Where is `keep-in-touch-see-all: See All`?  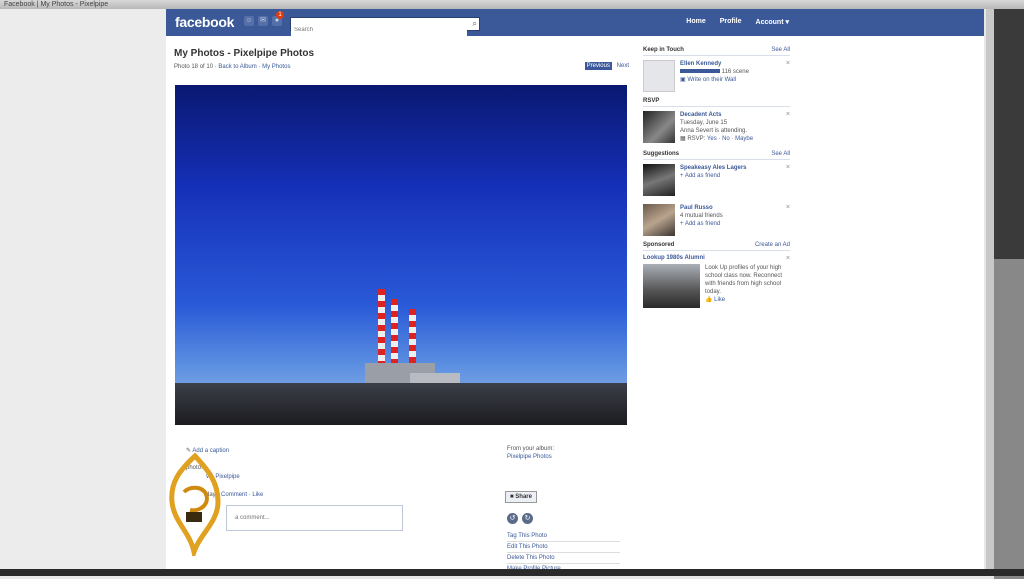 keep-in-touch-see-all: See All is located at coordinates (780, 50).